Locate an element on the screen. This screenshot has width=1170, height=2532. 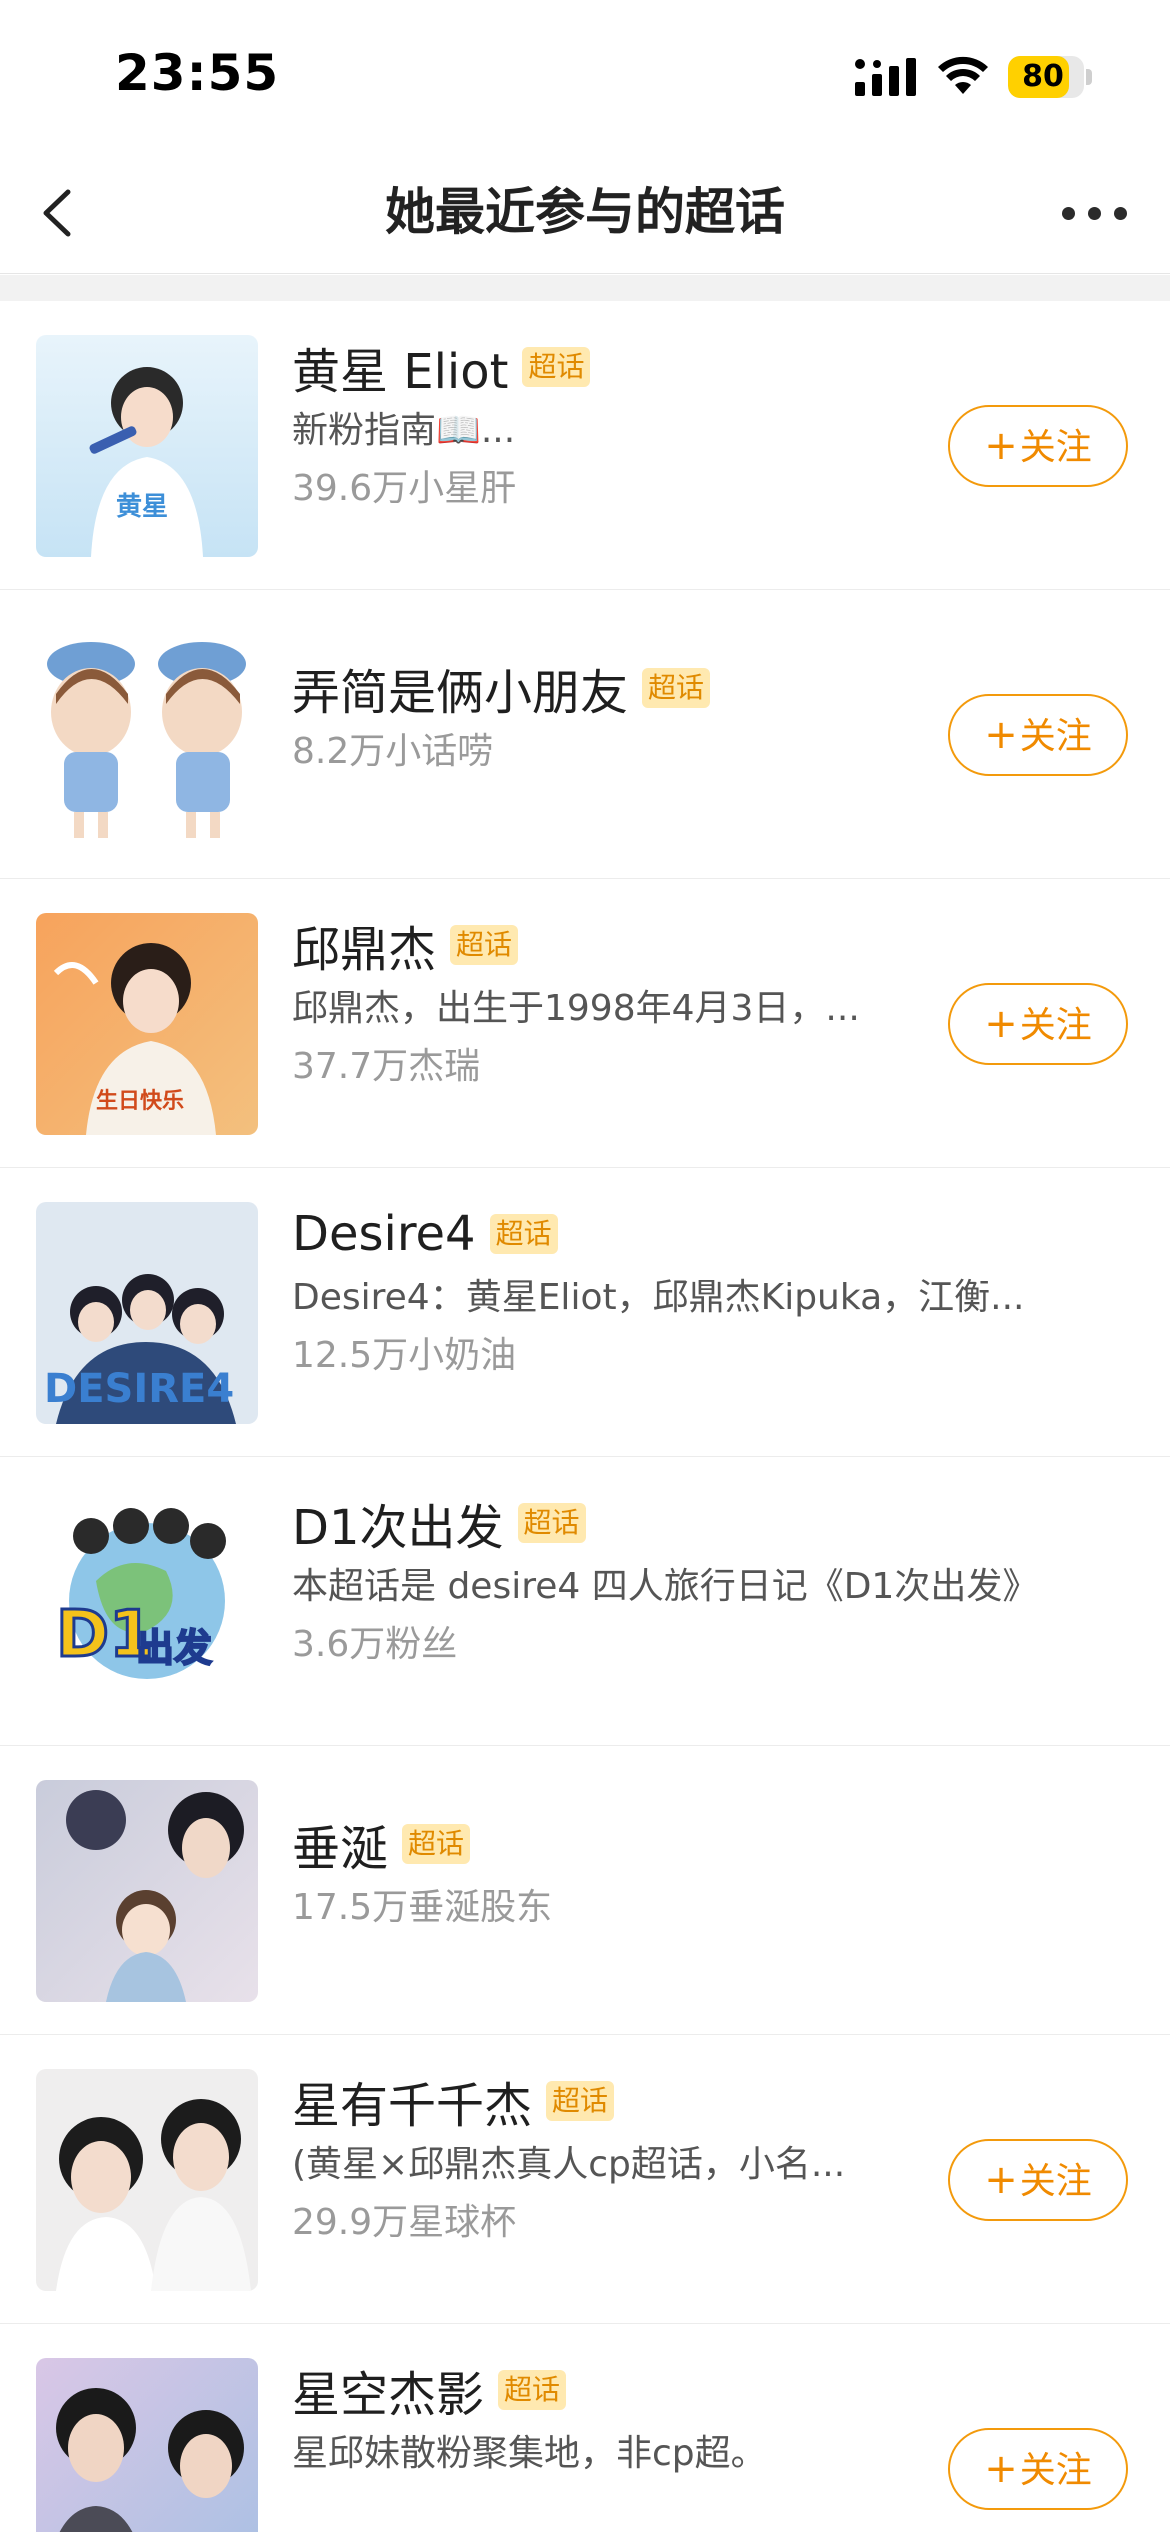
back-button is located at coordinates (63, 213).